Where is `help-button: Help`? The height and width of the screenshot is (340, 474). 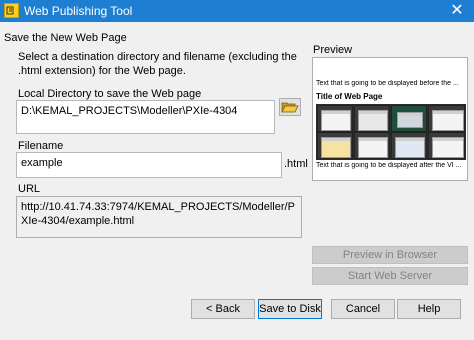
help-button: Help is located at coordinates (429, 309).